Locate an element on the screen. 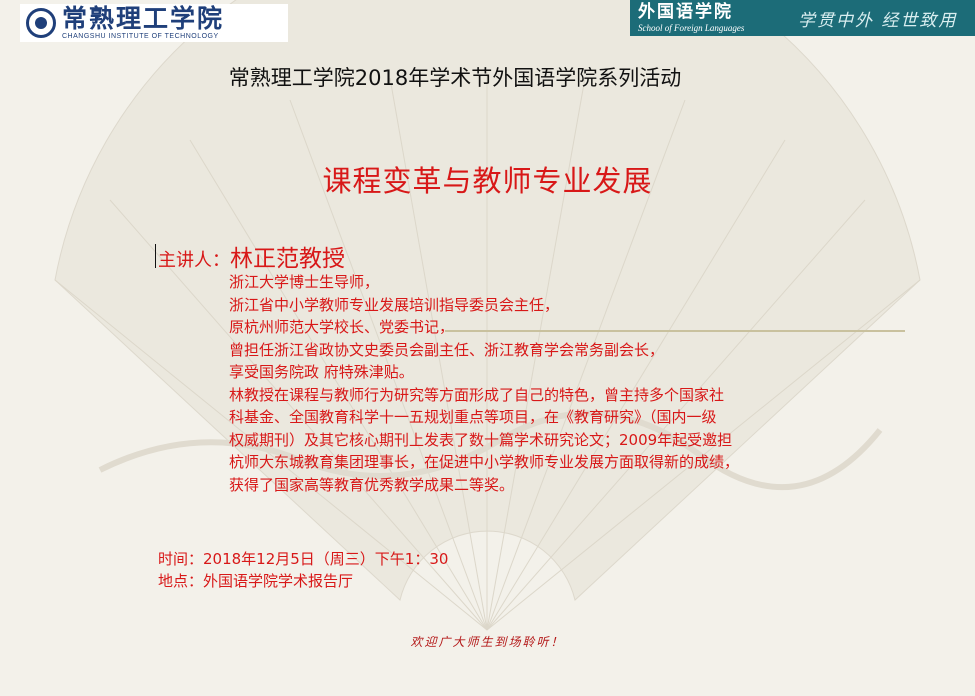 The image size is (975, 696). speaker-row: 主讲人： 林正范教授 is located at coordinates (250, 256).